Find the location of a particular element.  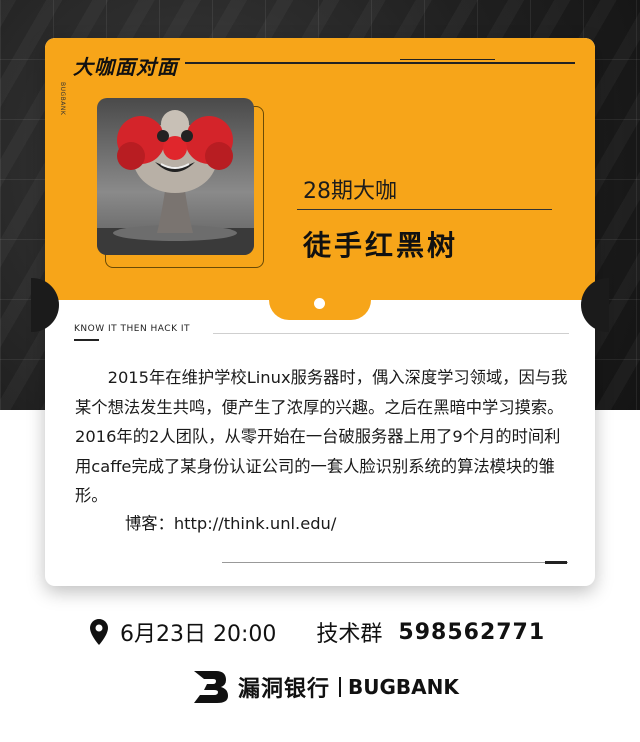

side-label: BUGBANK is located at coordinates (62, 99).